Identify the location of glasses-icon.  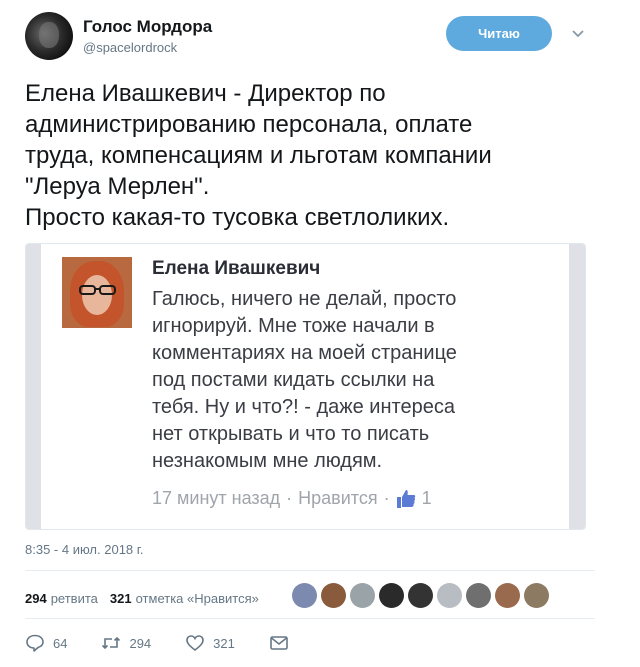
(97, 290).